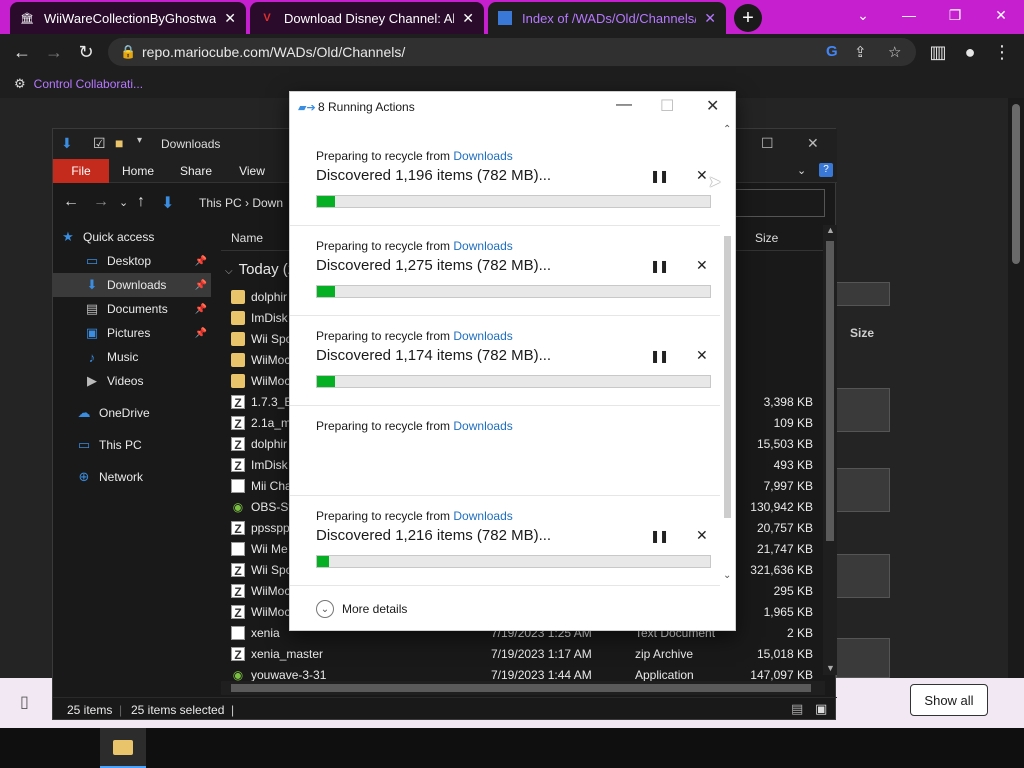 This screenshot has width=1024, height=768. What do you see at coordinates (132, 237) in the screenshot?
I see `nav-item-quick-access: ★ Quick access` at bounding box center [132, 237].